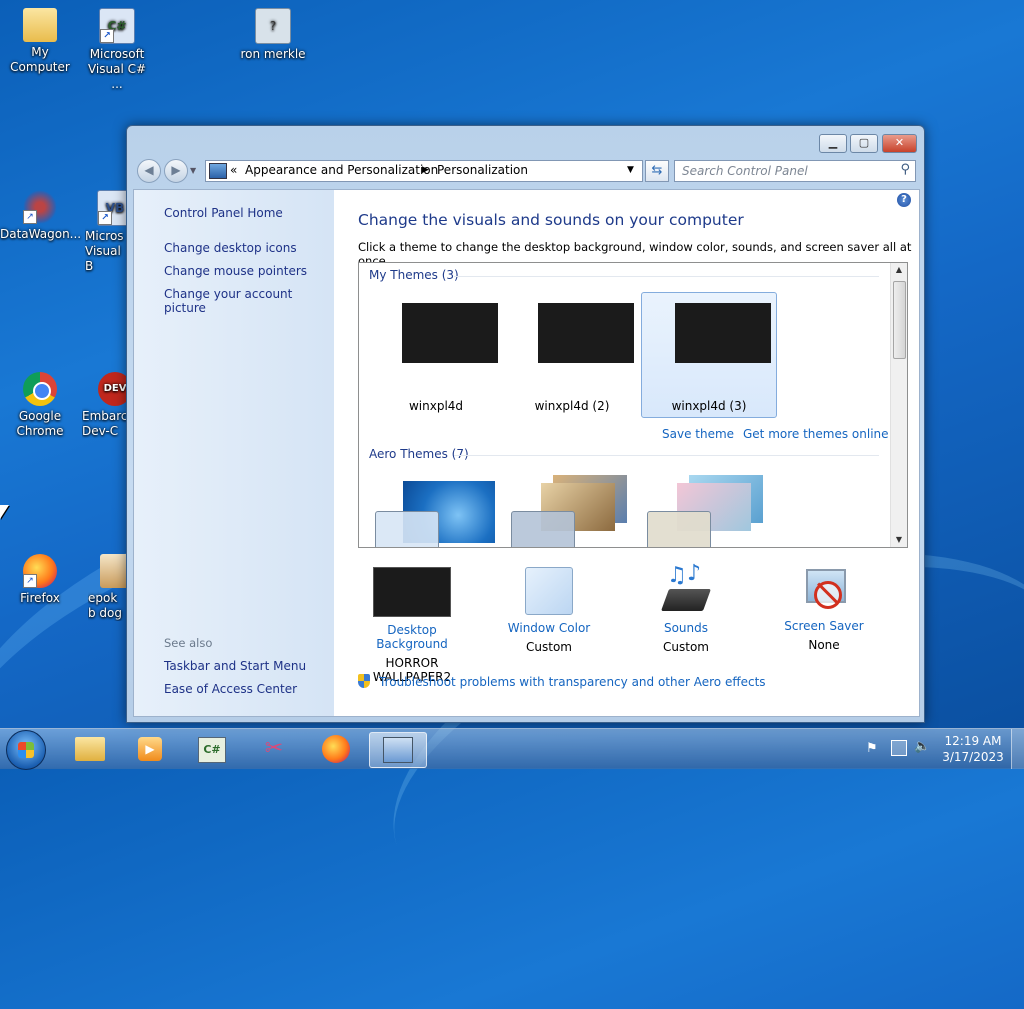  What do you see at coordinates (899, 320) in the screenshot?
I see `scroll-thumb` at bounding box center [899, 320].